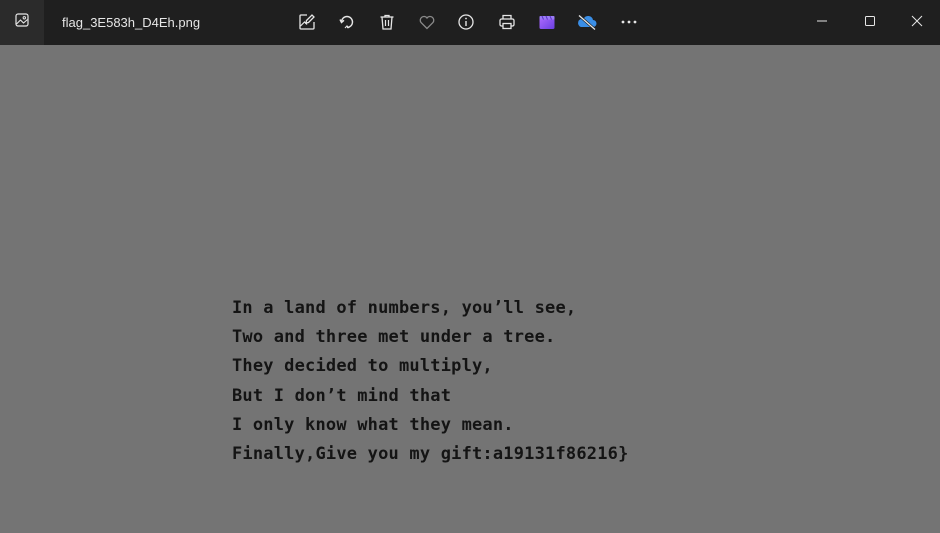  I want to click on edit-icon, so click(307, 22).